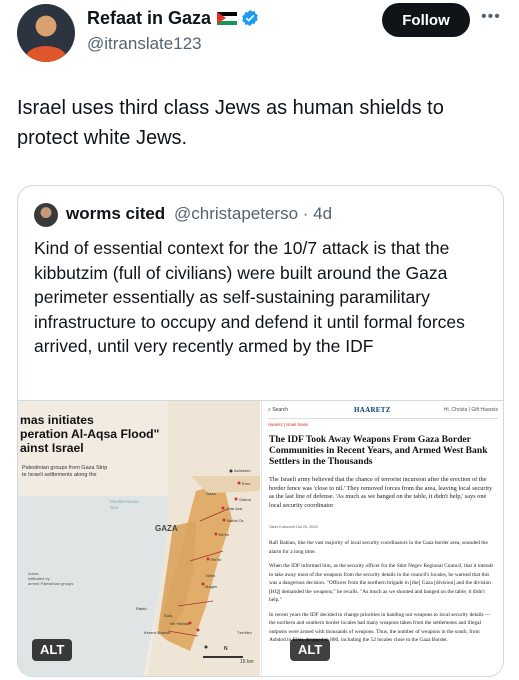 The width and height of the screenshot is (519, 680). I want to click on map-place: Erez, so click(246, 483).